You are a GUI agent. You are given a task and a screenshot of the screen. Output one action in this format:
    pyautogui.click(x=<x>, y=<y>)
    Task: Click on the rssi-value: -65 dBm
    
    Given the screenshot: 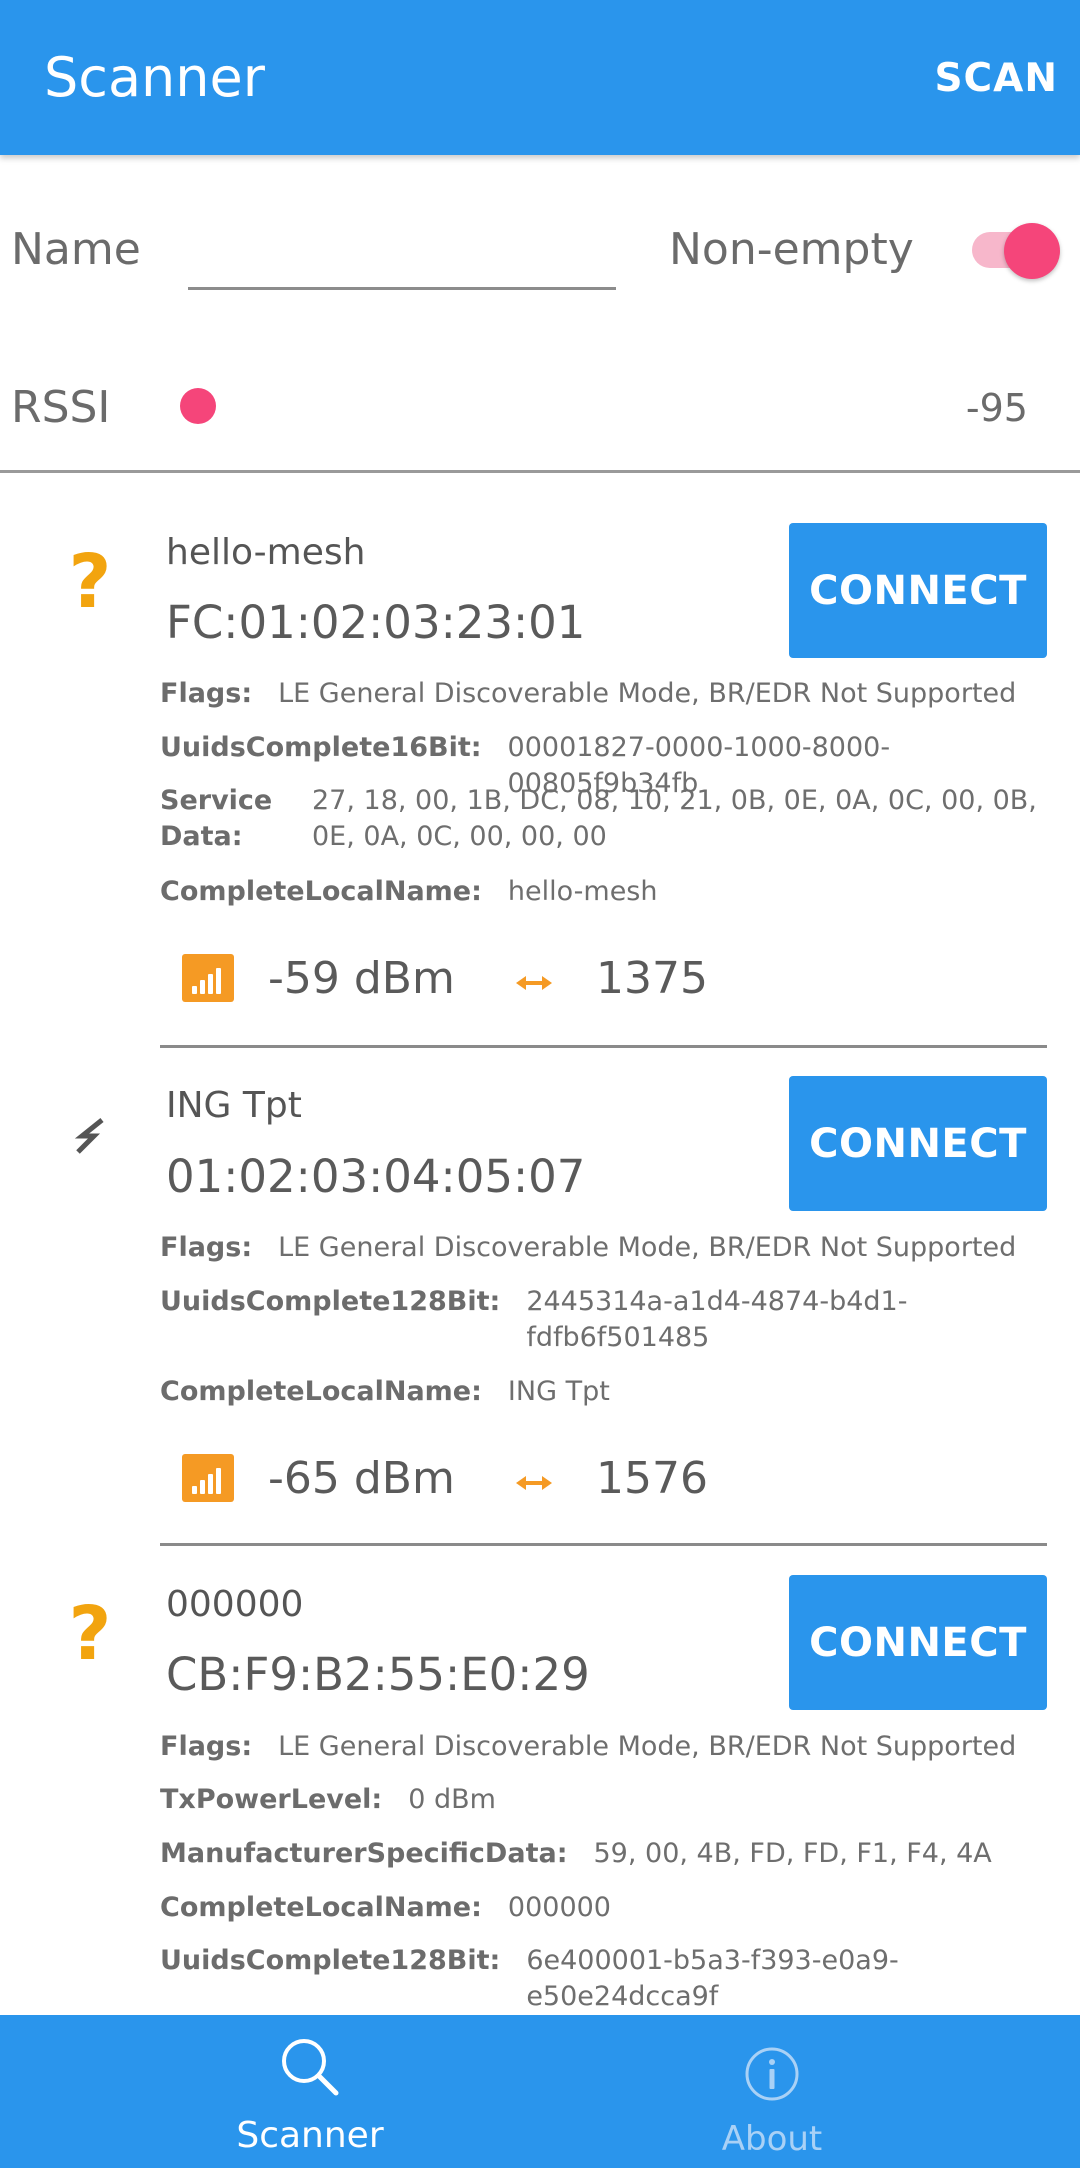 What is the action you would take?
    pyautogui.click(x=361, y=1478)
    